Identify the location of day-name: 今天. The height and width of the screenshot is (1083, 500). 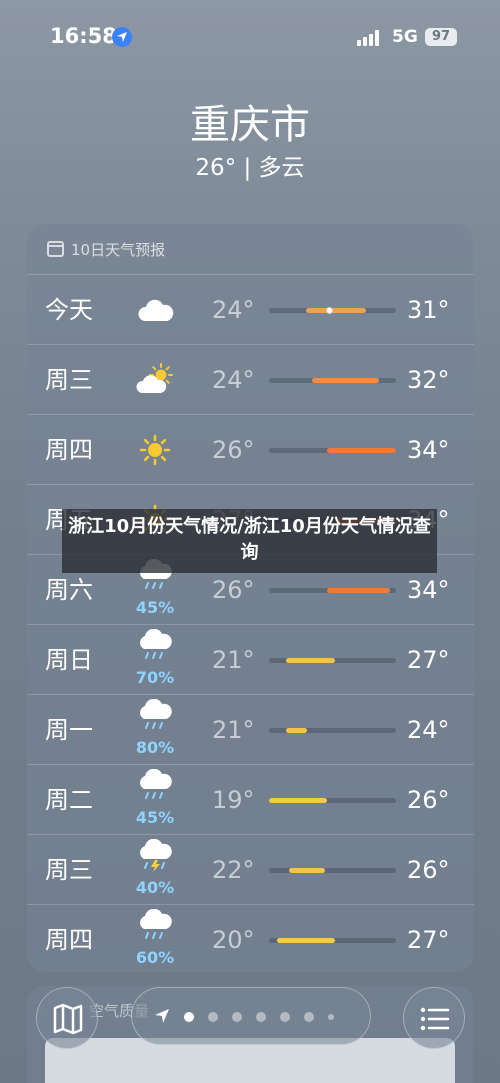
(69, 310).